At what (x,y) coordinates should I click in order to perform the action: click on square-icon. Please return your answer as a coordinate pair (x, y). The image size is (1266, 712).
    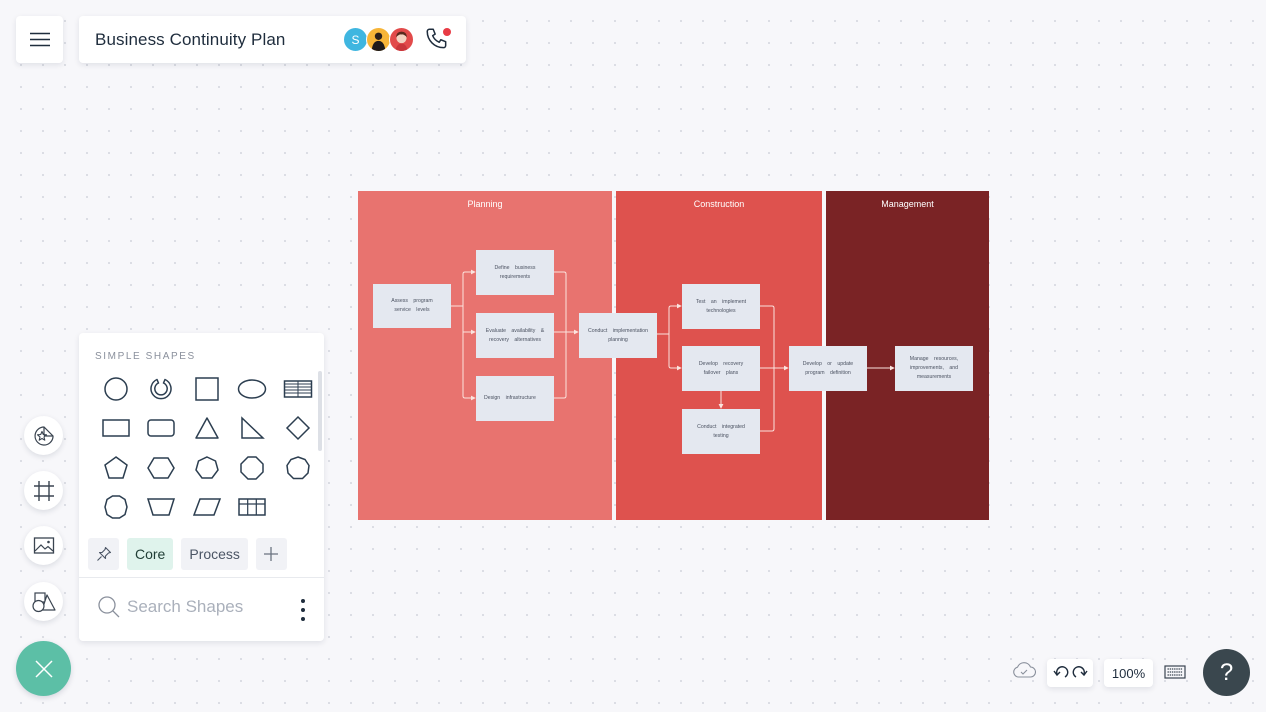
    Looking at the image, I should click on (207, 389).